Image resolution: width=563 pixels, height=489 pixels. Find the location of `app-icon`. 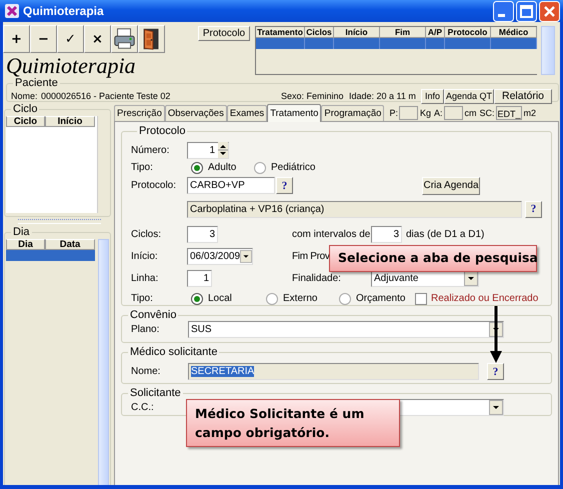

app-icon is located at coordinates (12, 11).